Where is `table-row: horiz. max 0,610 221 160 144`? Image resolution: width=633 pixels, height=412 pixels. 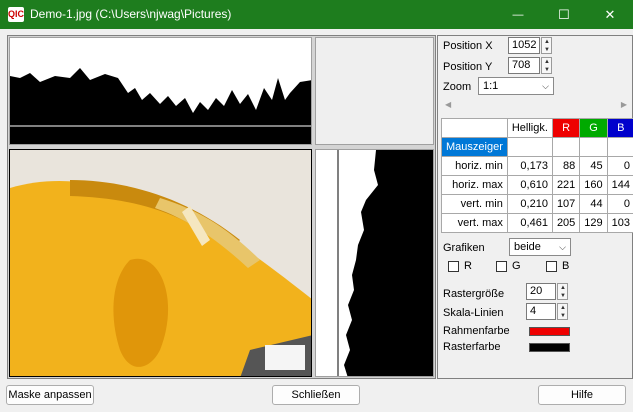 table-row: horiz. max 0,610 221 160 144 is located at coordinates (537, 185).